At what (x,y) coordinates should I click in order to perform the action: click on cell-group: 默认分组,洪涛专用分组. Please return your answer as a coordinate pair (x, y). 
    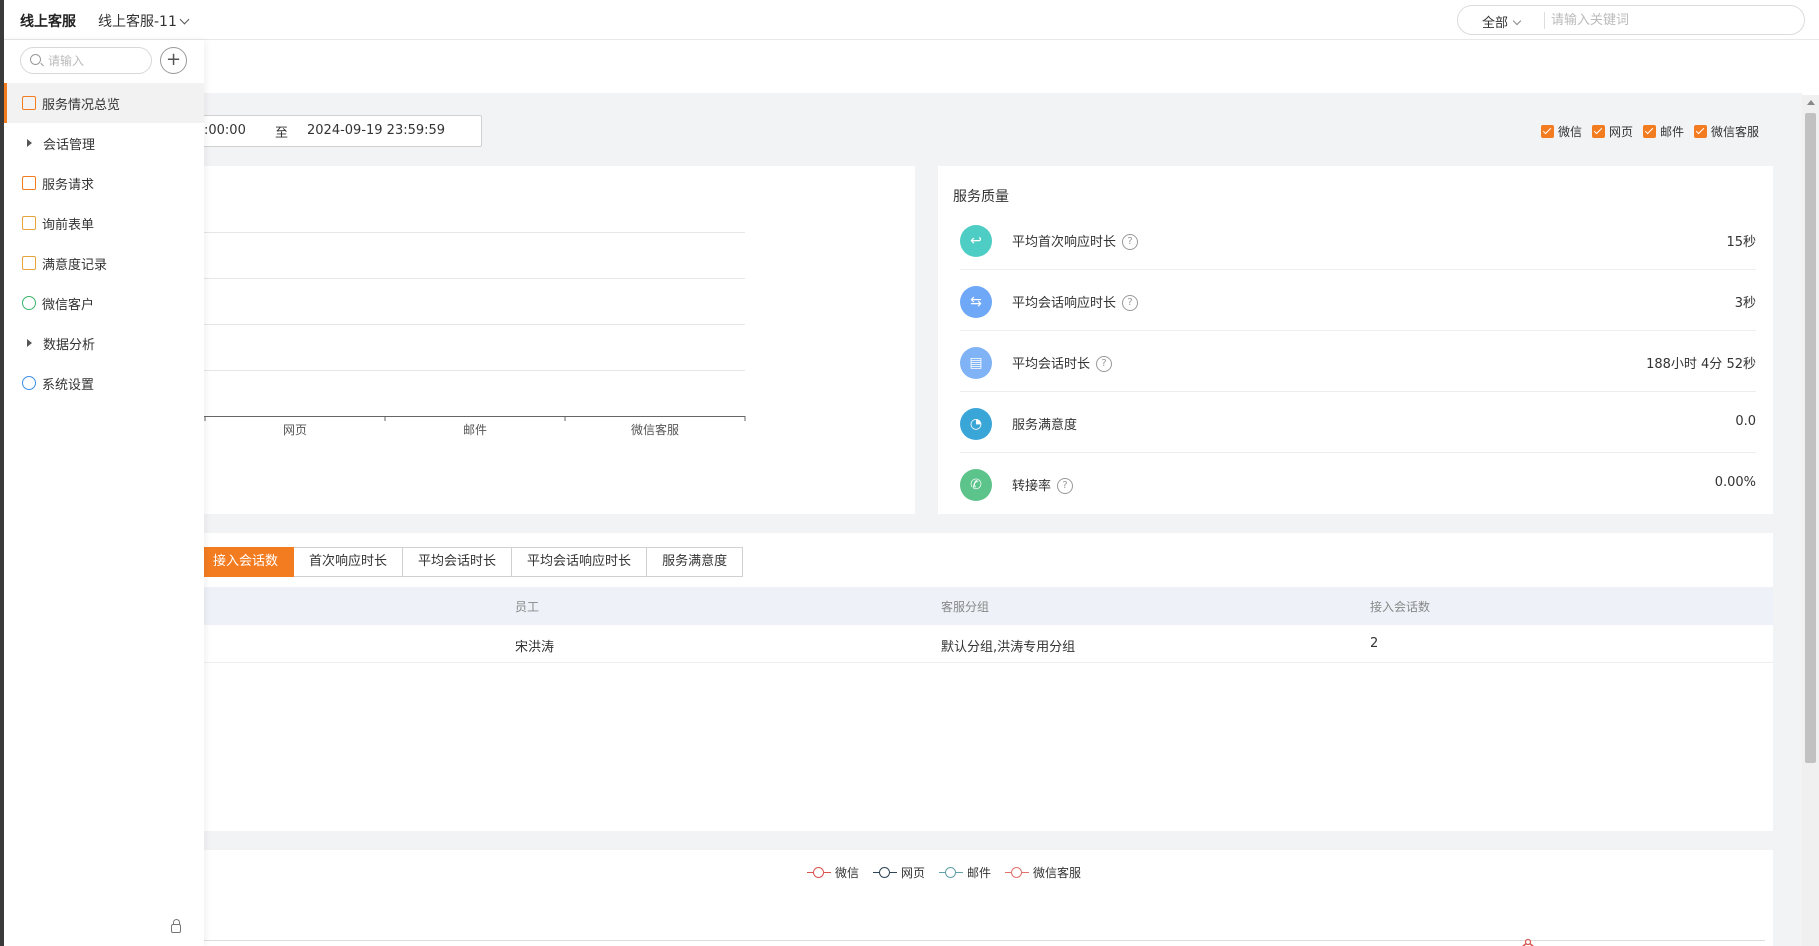
    Looking at the image, I should click on (1008, 647).